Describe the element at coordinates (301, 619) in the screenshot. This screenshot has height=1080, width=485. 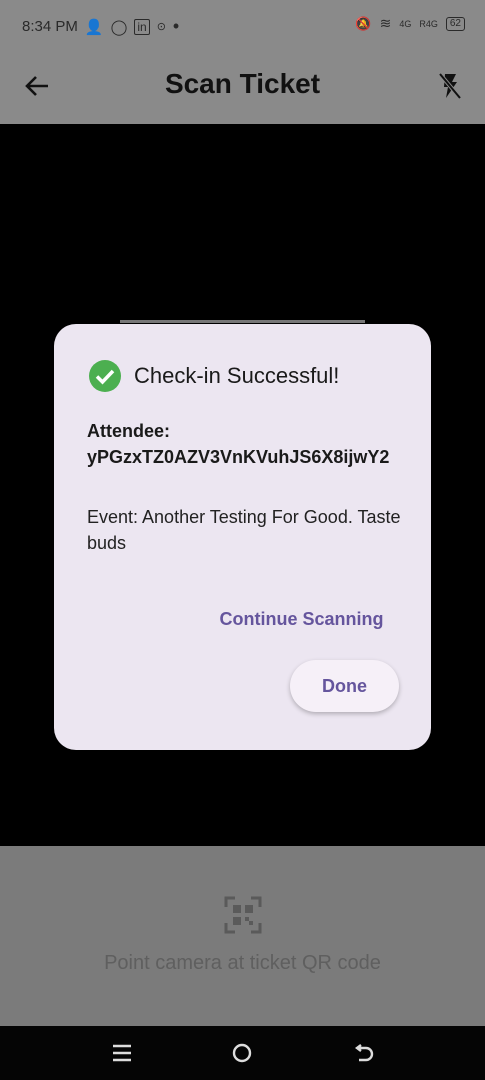
I see `continue-scanning-button: Continue Scanning` at that location.